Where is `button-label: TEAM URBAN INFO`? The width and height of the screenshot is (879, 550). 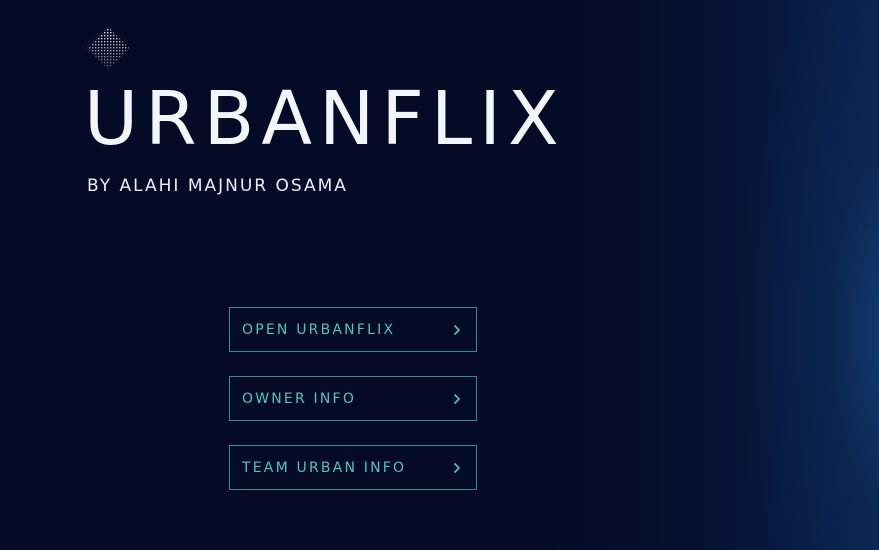 button-label: TEAM URBAN INFO is located at coordinates (324, 467).